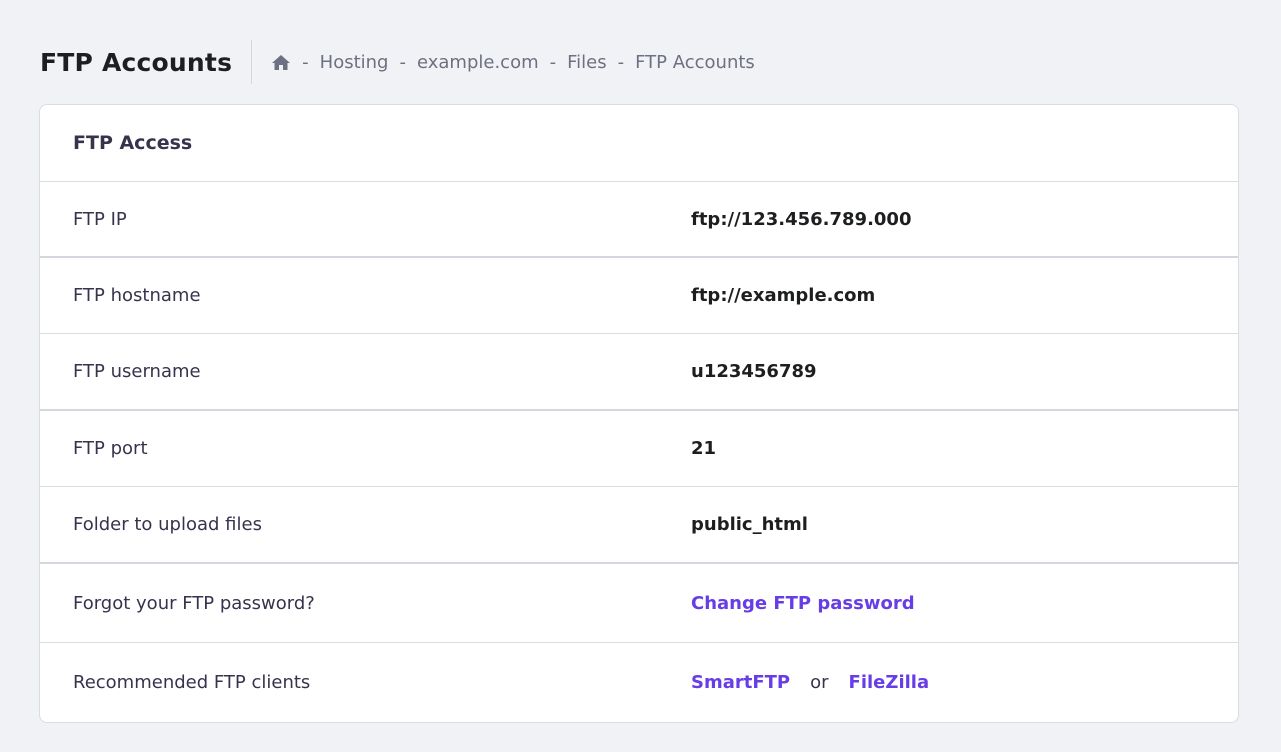  What do you see at coordinates (639, 449) in the screenshot?
I see `ftp-port-row: FTP port 21` at bounding box center [639, 449].